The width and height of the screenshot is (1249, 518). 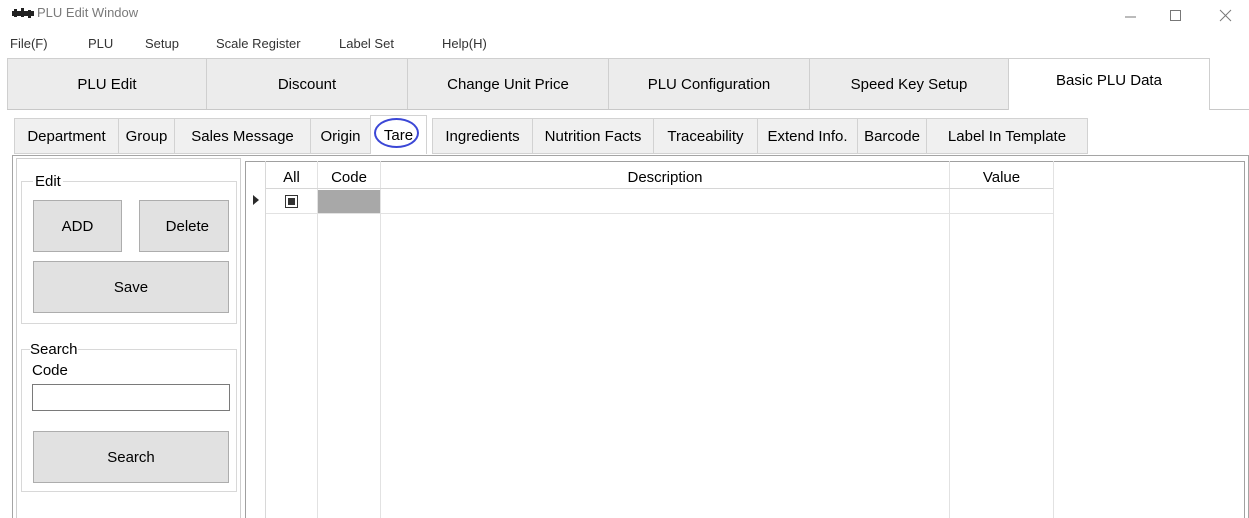 I want to click on row-description-cell, so click(x=665, y=201).